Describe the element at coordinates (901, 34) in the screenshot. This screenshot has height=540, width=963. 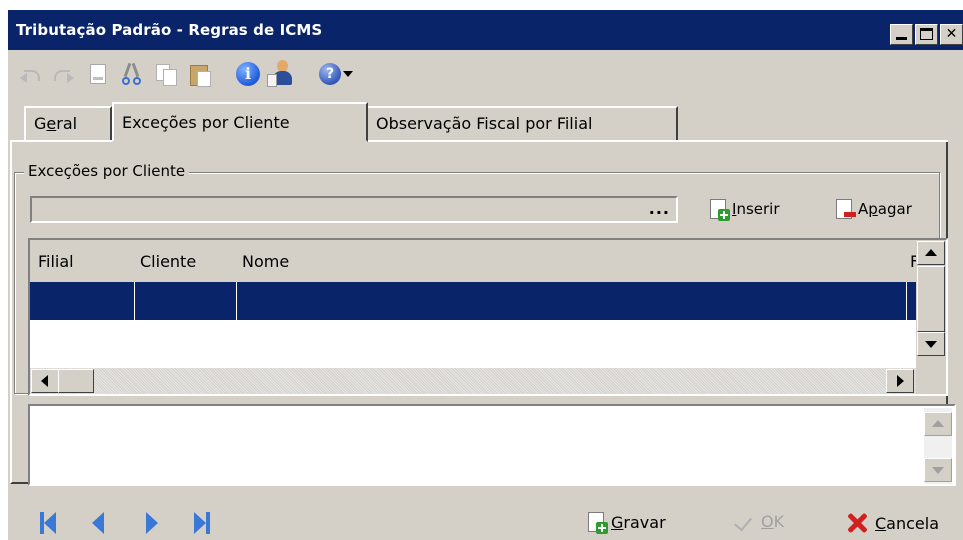
I see `minimize-button` at that location.